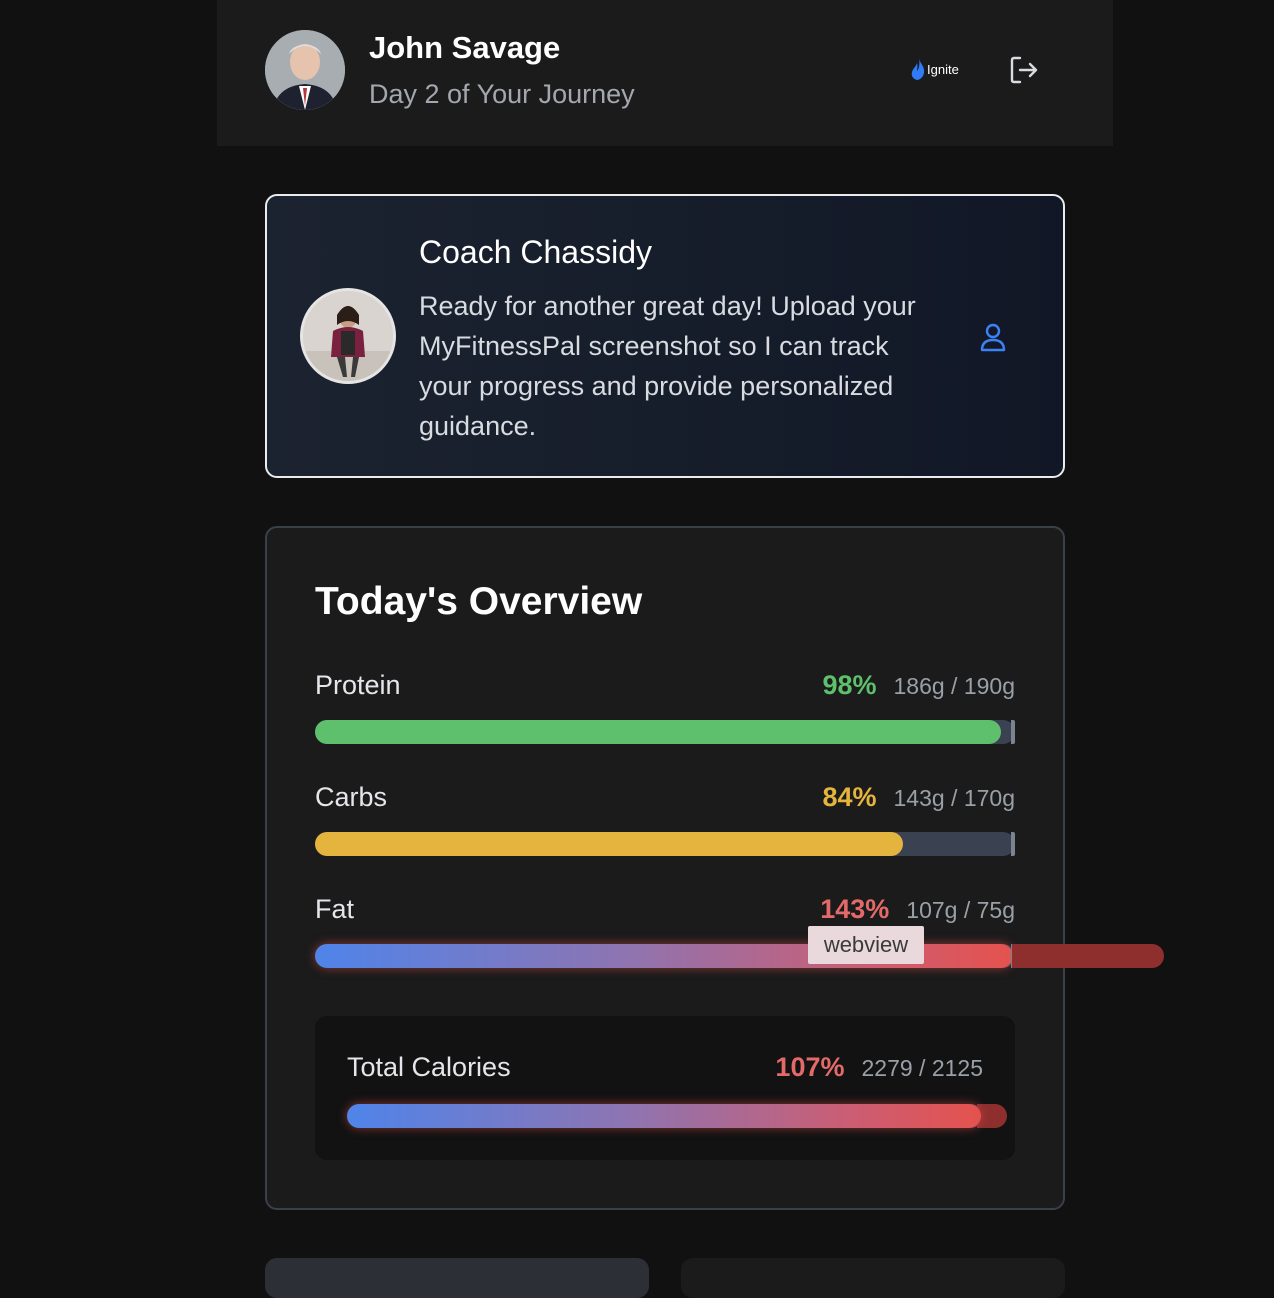 Image resolution: width=1274 pixels, height=1298 pixels. Describe the element at coordinates (465, 47) in the screenshot. I see `user-name: John Savage` at that location.